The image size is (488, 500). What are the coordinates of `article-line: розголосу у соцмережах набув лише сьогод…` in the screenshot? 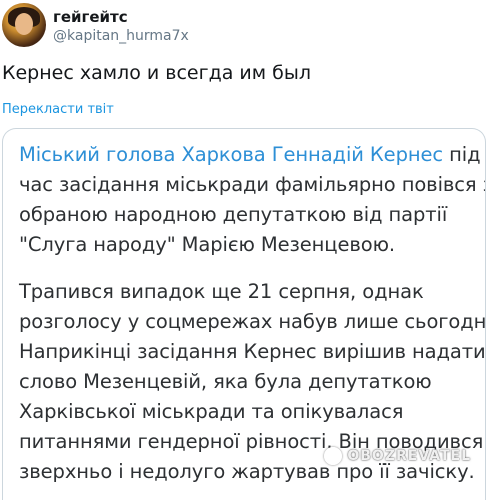 It's located at (252, 321).